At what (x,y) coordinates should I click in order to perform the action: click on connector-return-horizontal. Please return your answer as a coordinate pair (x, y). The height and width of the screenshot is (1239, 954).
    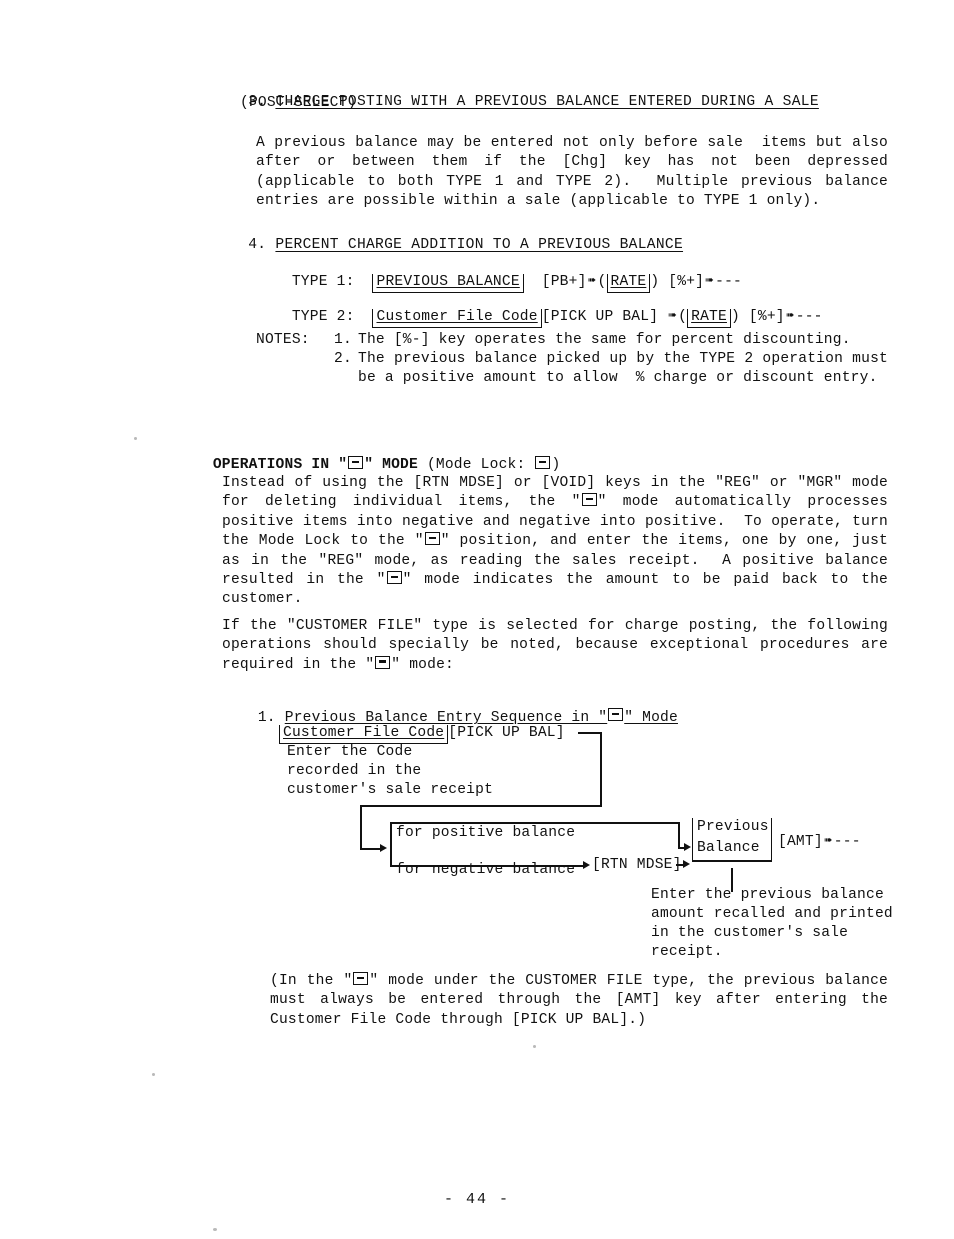
    Looking at the image, I should click on (481, 806).